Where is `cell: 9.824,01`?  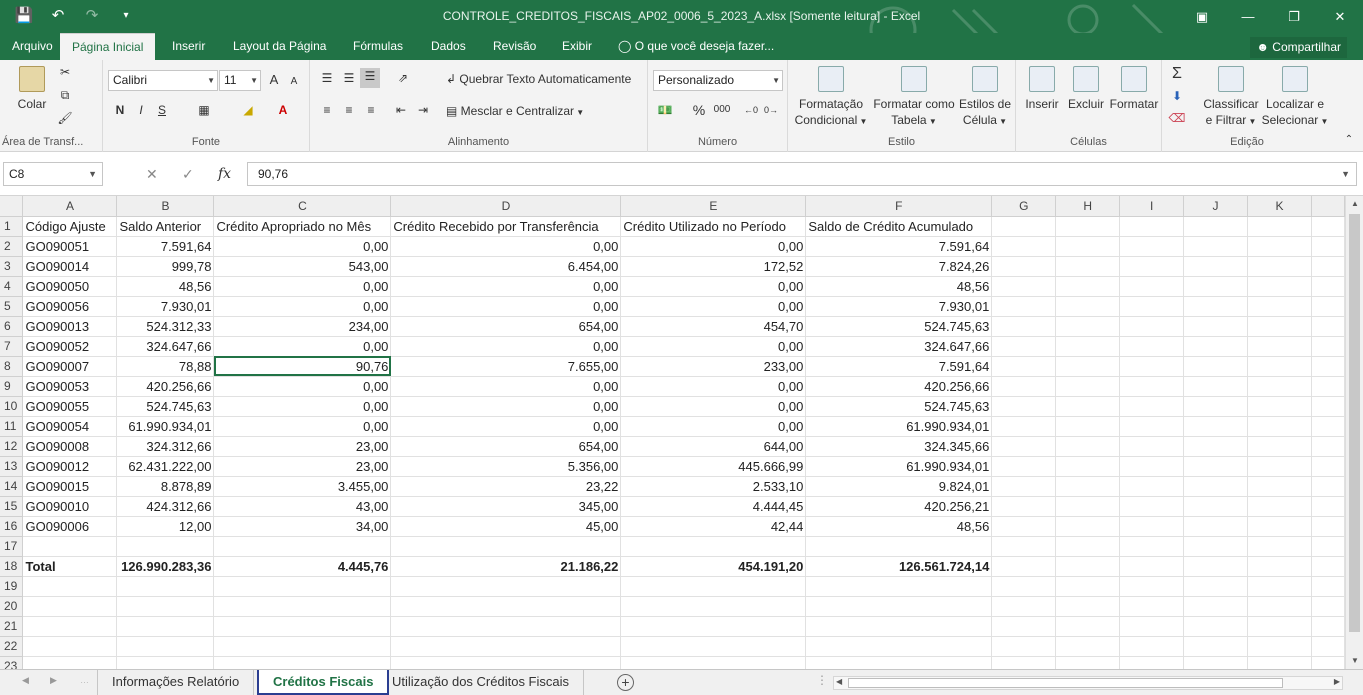 cell: 9.824,01 is located at coordinates (899, 486).